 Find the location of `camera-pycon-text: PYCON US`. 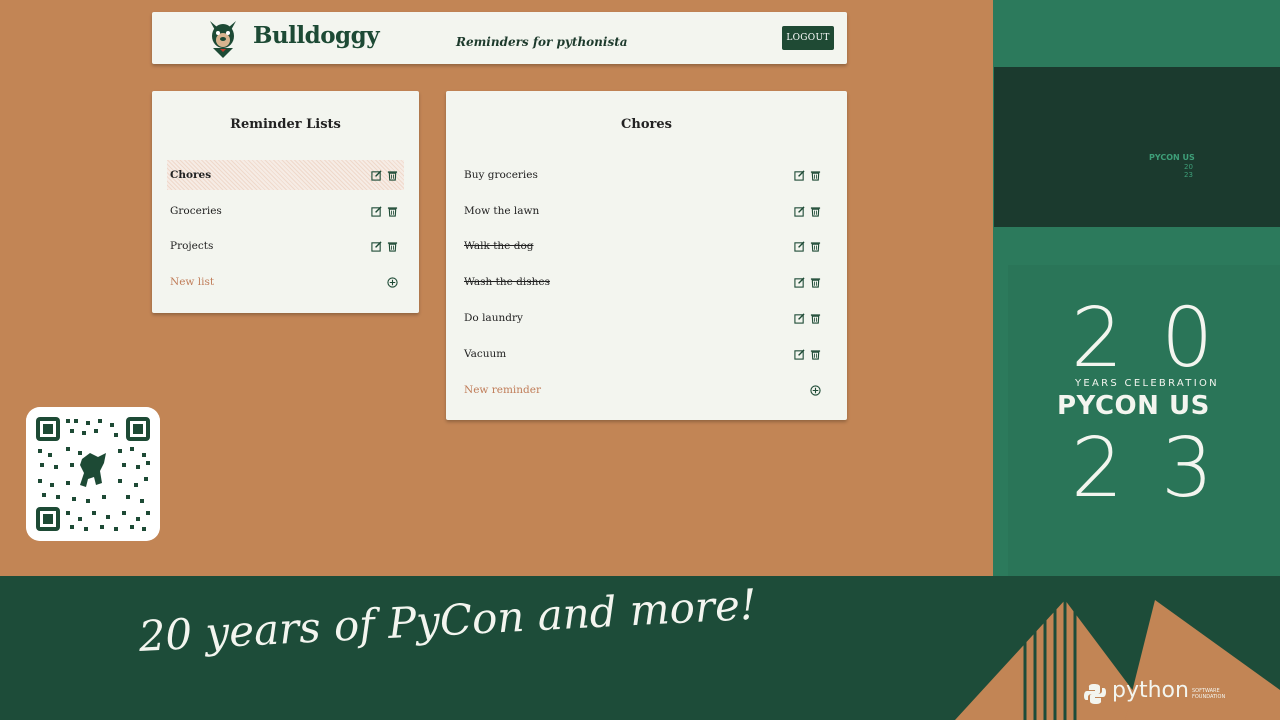

camera-pycon-text: PYCON US is located at coordinates (1172, 157).